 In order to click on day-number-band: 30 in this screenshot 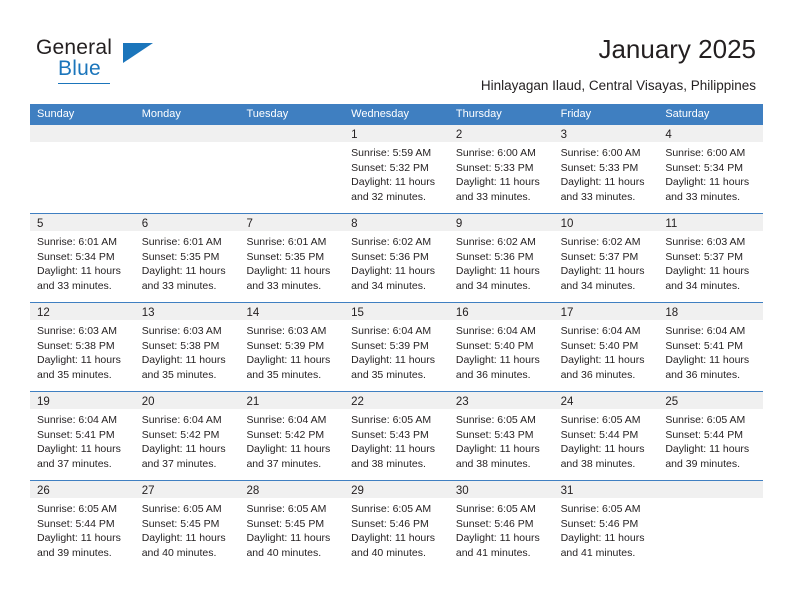, I will do `click(501, 489)`.